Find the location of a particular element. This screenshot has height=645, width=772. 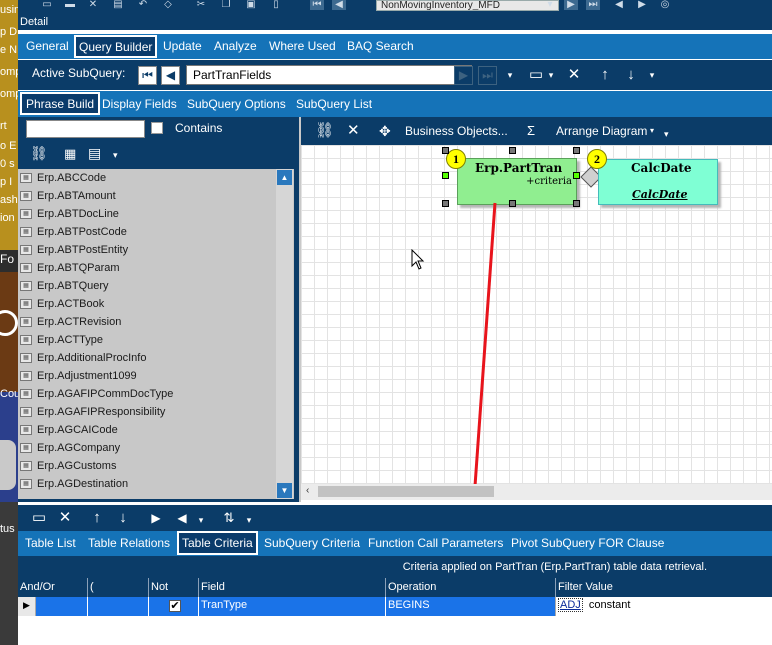

last-subquery-button: ⏭ is located at coordinates (487, 75).